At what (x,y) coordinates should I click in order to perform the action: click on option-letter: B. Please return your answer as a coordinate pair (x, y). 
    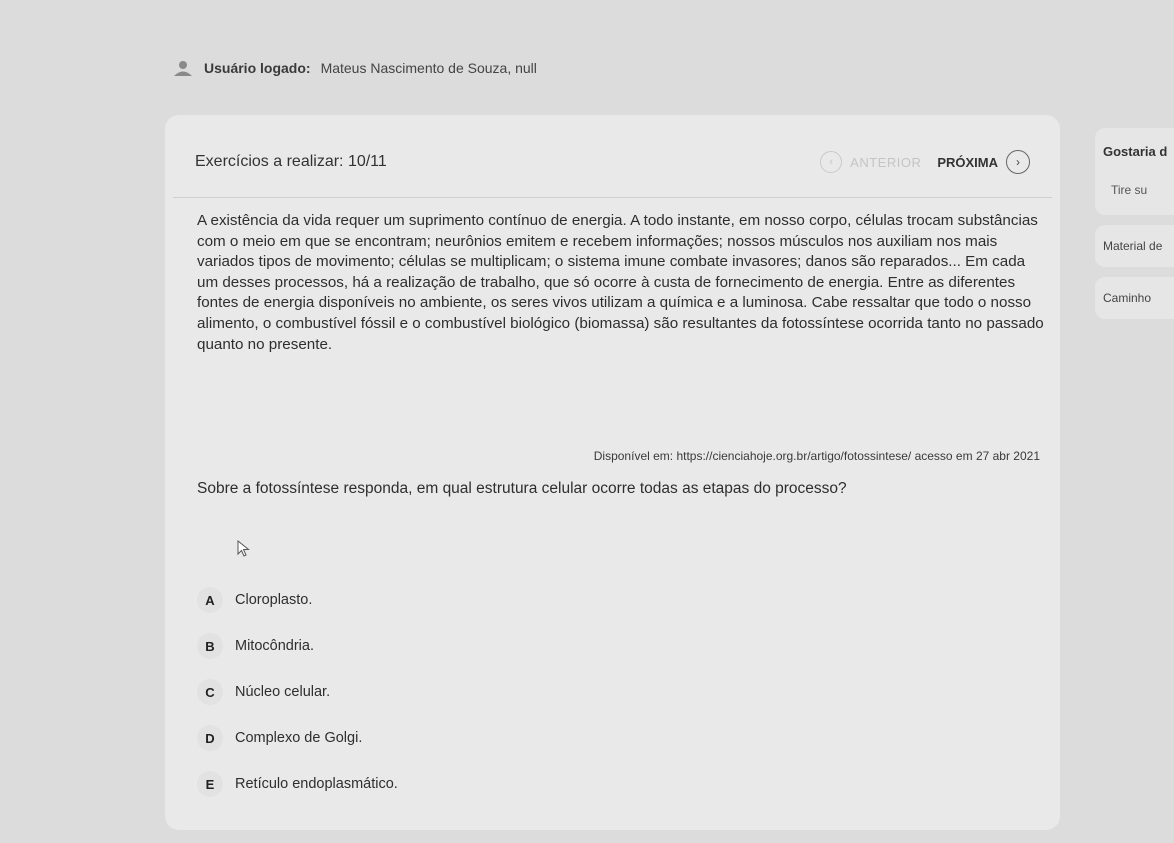
    Looking at the image, I should click on (210, 646).